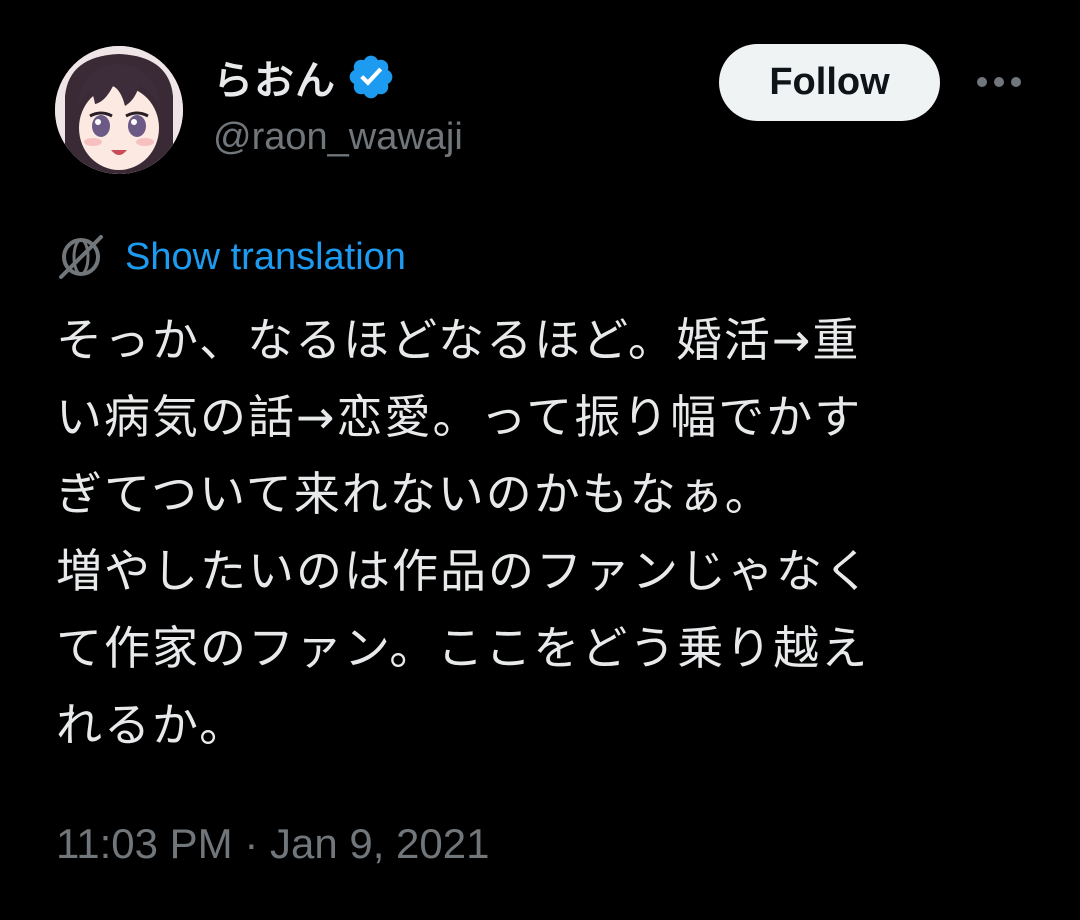 Image resolution: width=1080 pixels, height=920 pixels. What do you see at coordinates (274, 77) in the screenshot?
I see `display-name: らおん` at bounding box center [274, 77].